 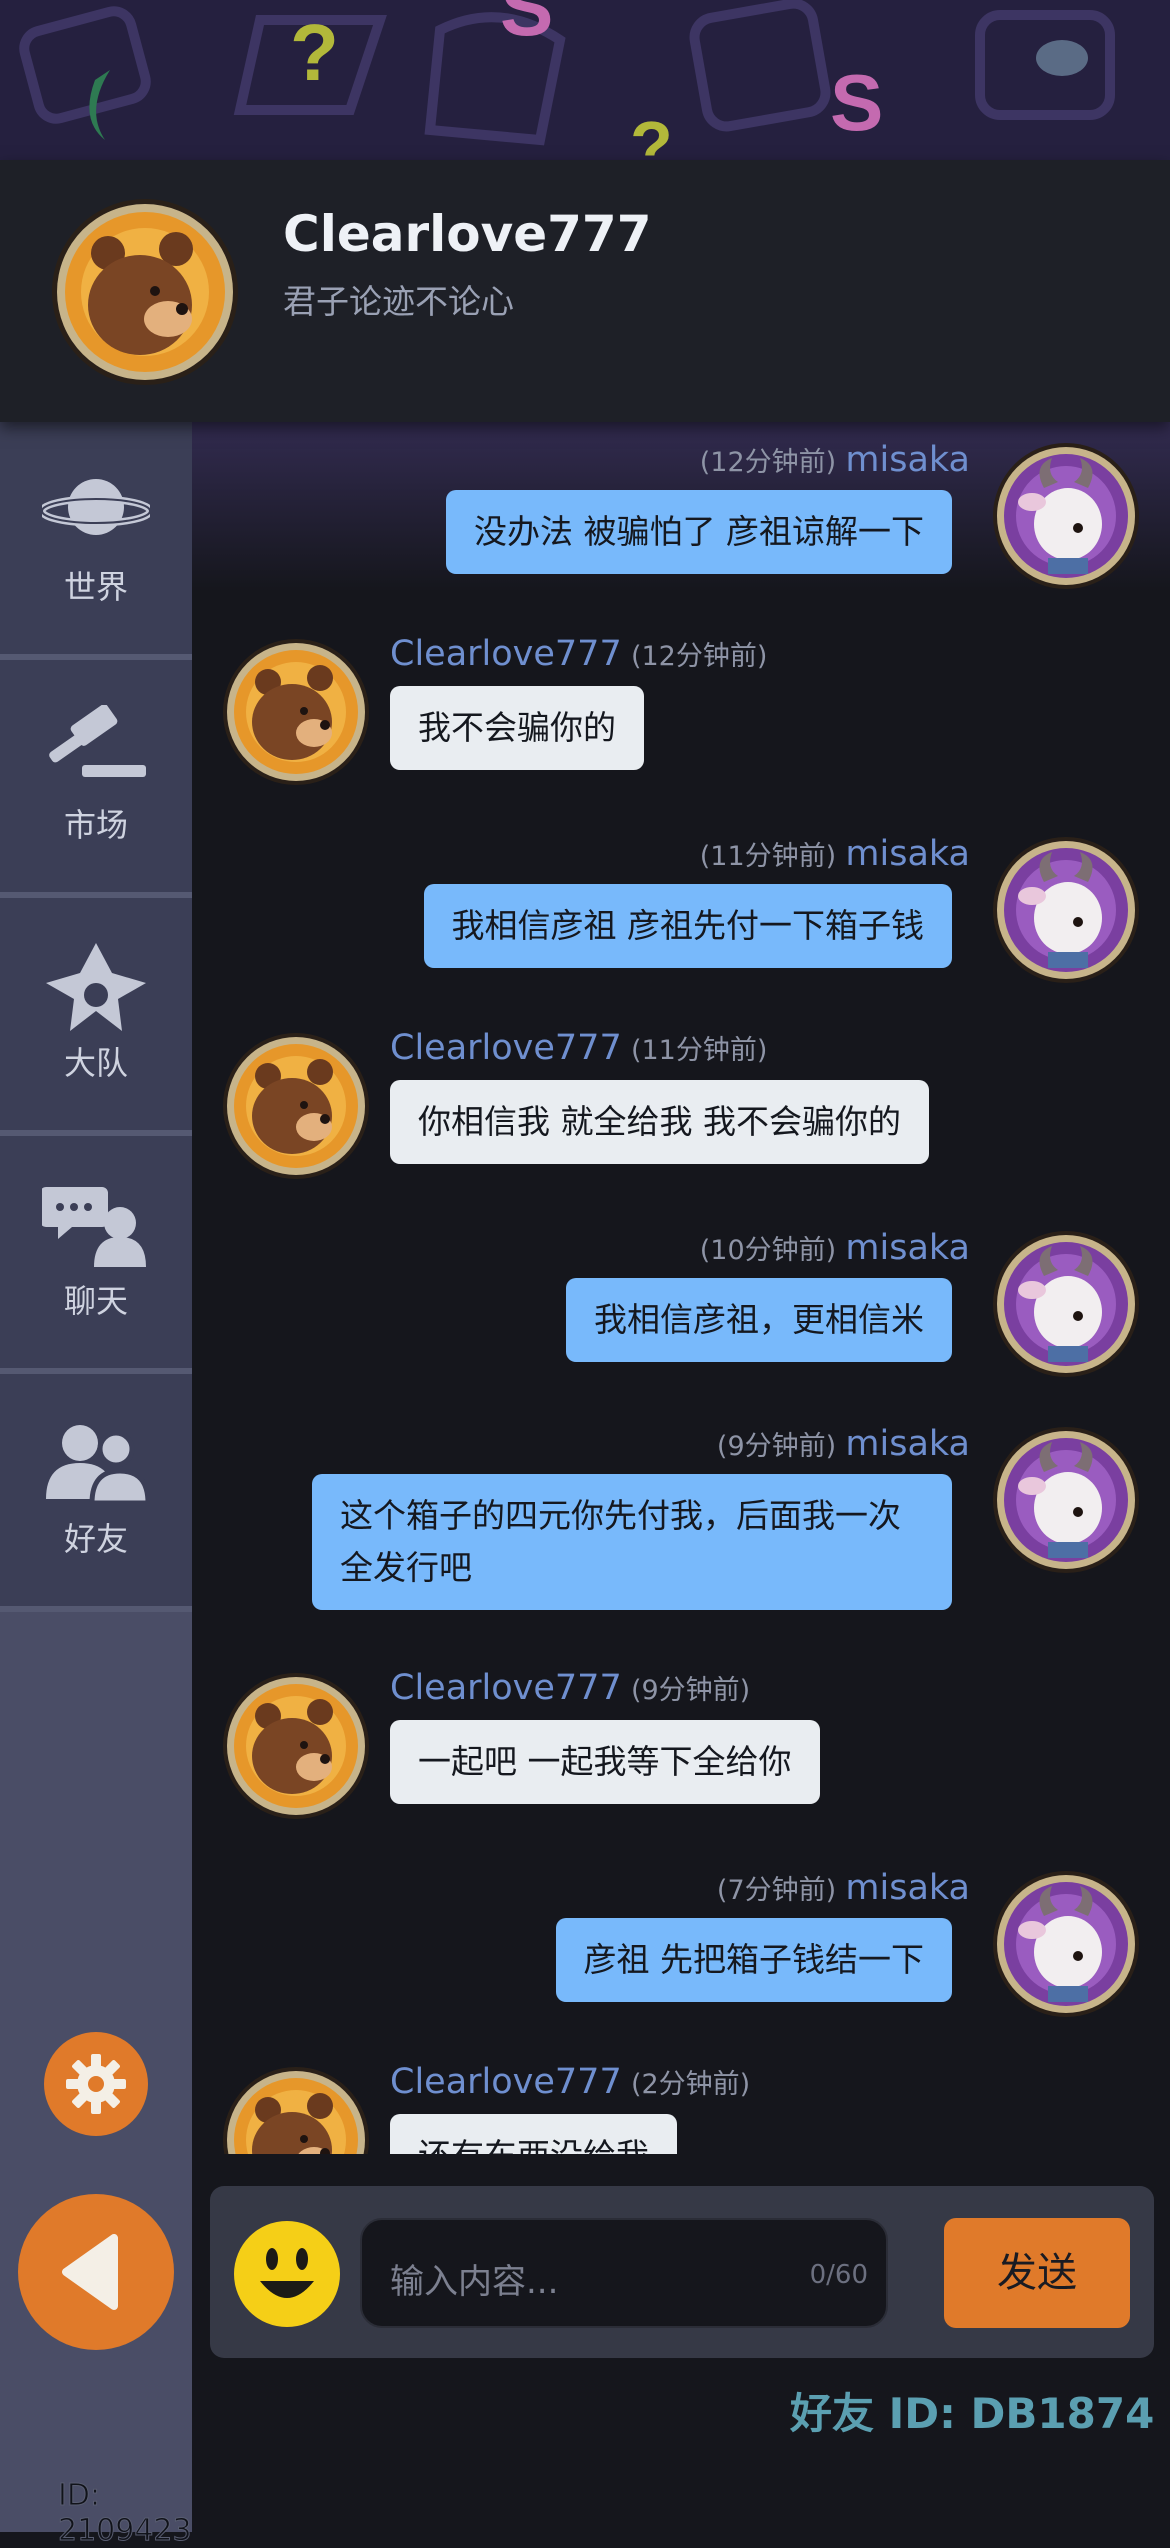 I want to click on squad-emblem-icon, so click(x=96, y=987).